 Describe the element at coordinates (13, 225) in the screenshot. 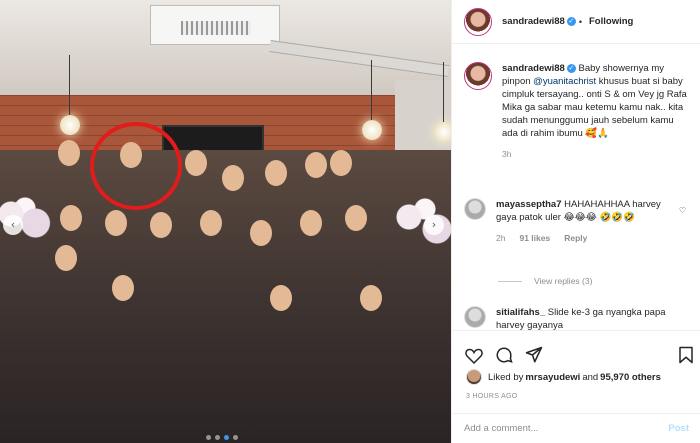

I see `prev-slide-button: ‹` at that location.